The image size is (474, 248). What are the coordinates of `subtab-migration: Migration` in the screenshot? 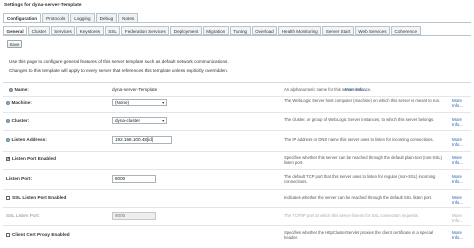 It's located at (215, 30).